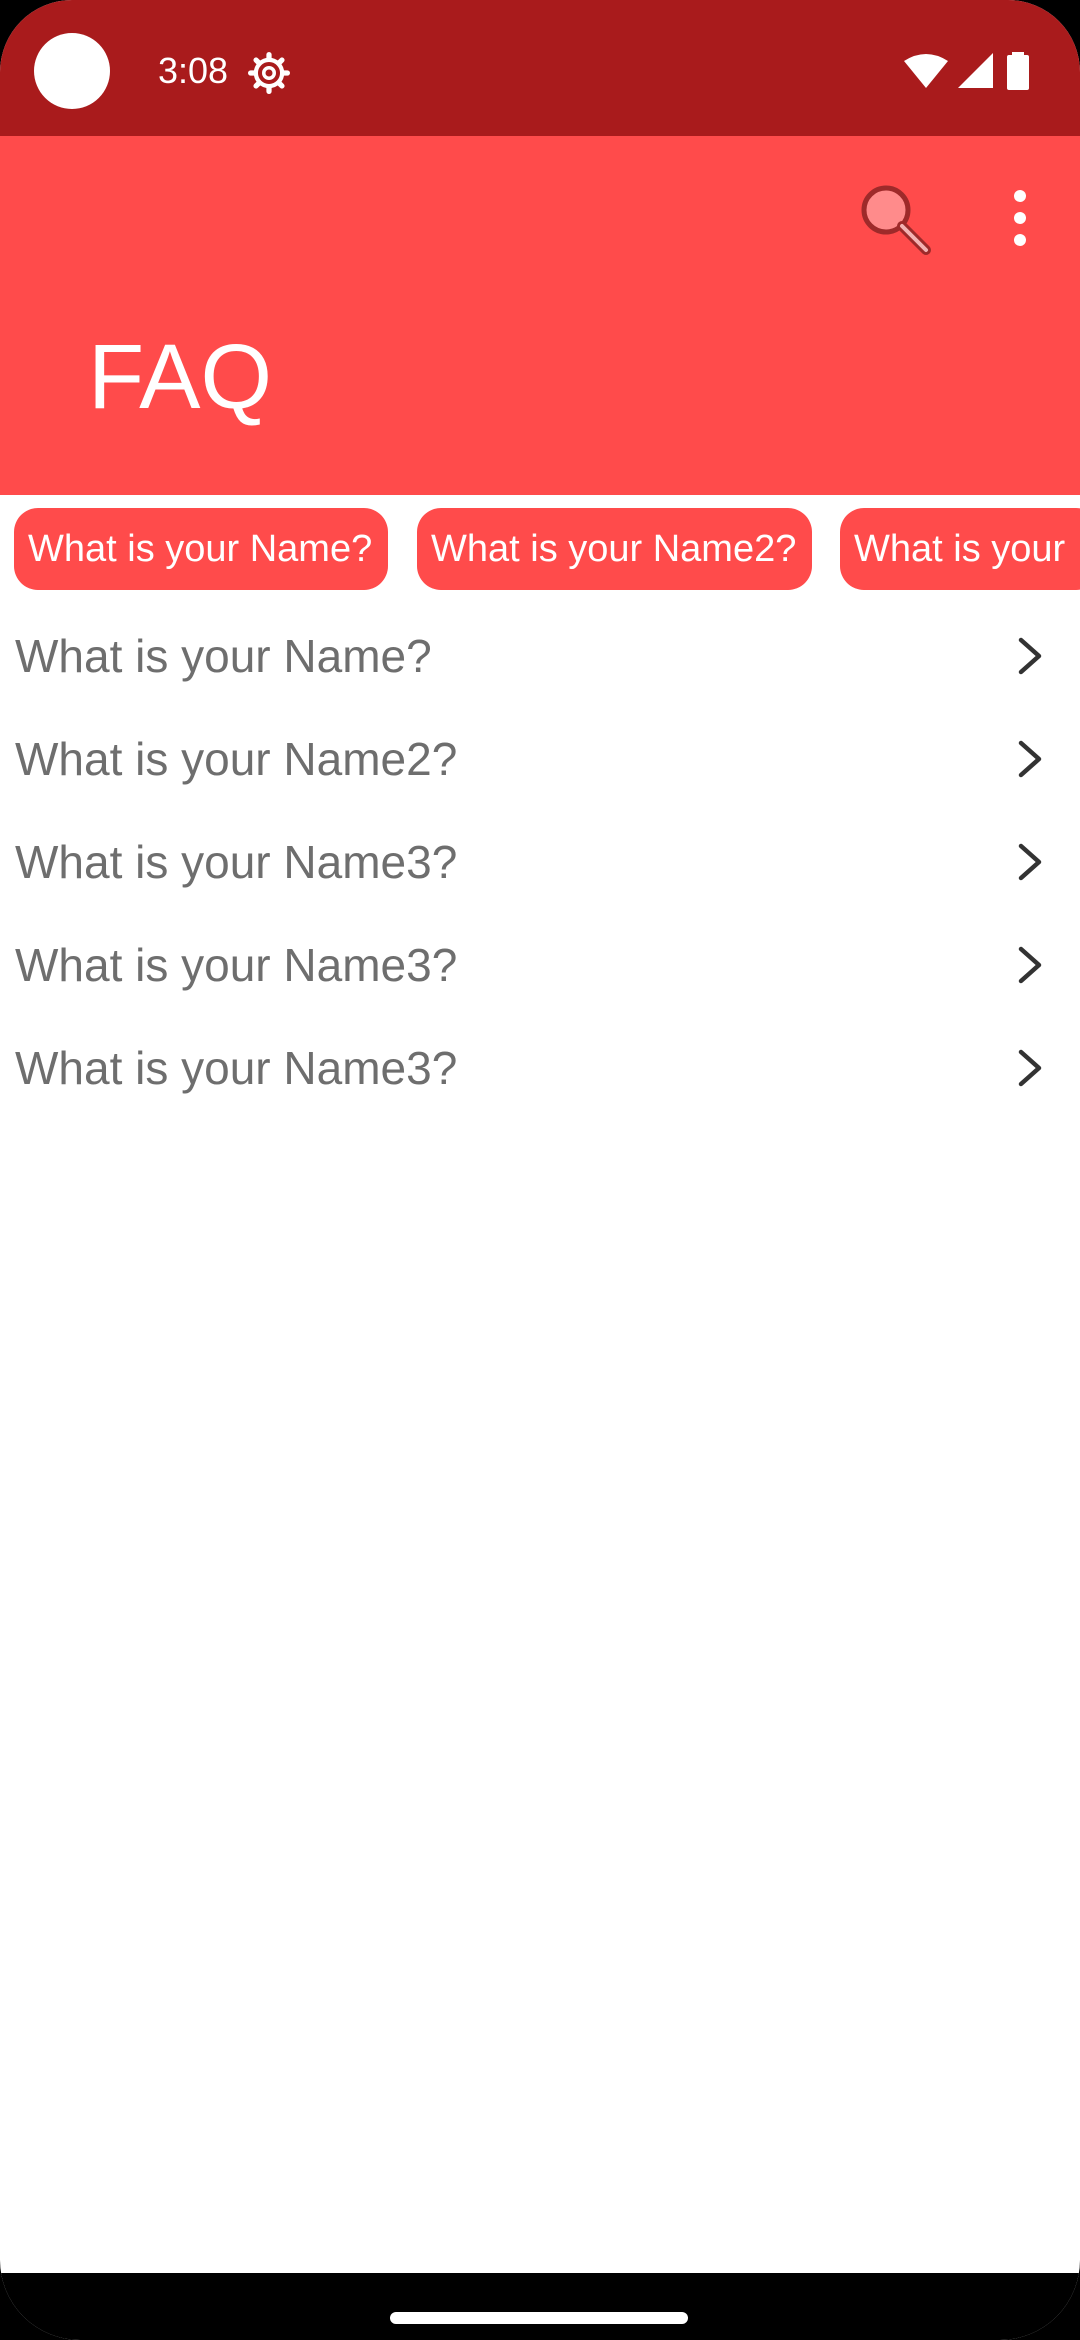 The height and width of the screenshot is (2340, 1080). I want to click on faq-list-item: What is your Name2?, so click(540, 758).